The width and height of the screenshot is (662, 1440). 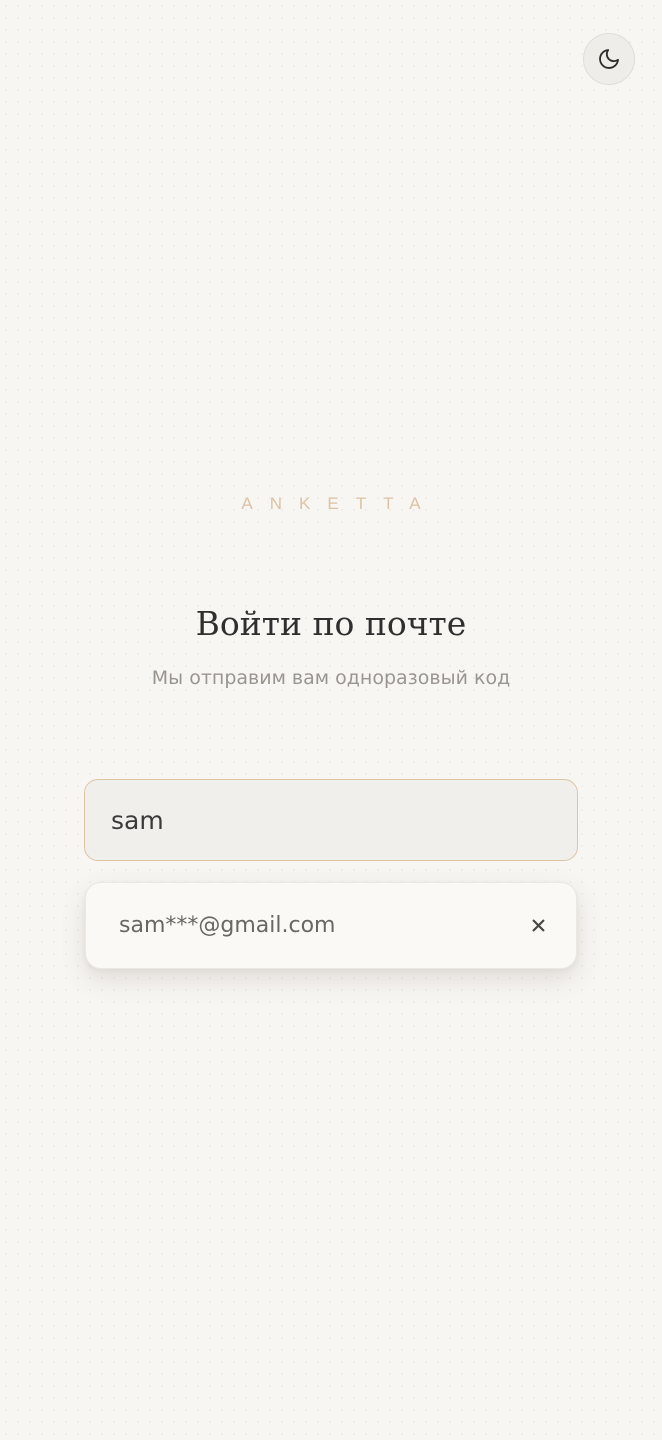 I want to click on page-title: Войти по почте, so click(x=331, y=623).